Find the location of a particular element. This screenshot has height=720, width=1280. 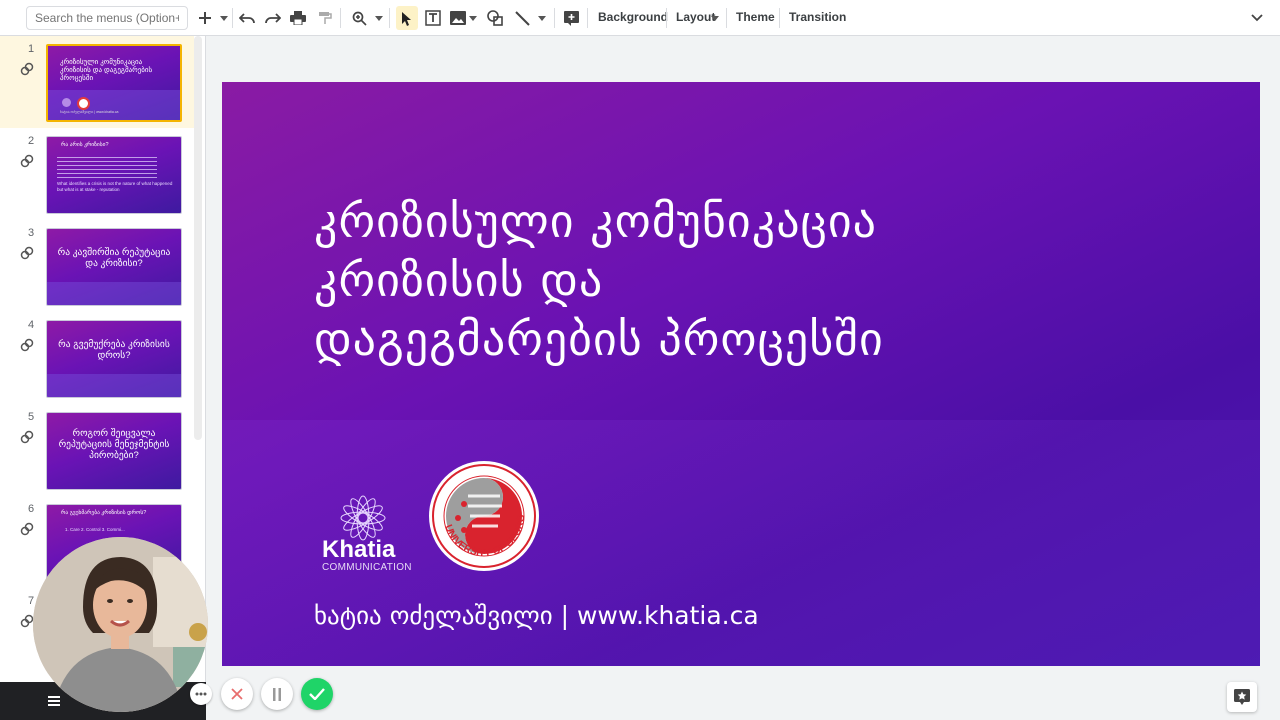

new-slide-dropdown-icon is located at coordinates (224, 18).